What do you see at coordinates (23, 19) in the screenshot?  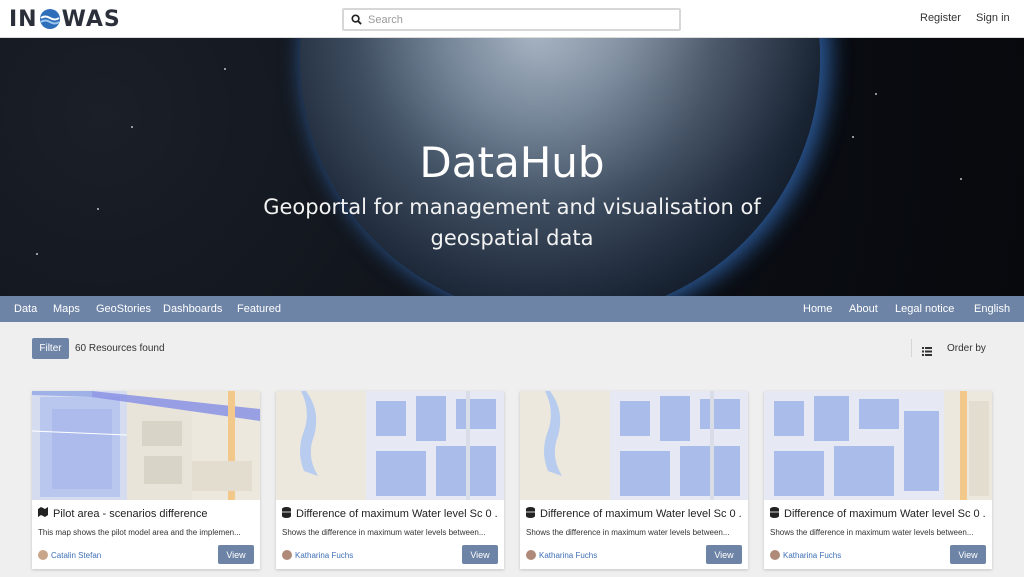 I see `logo-text-left: IN` at bounding box center [23, 19].